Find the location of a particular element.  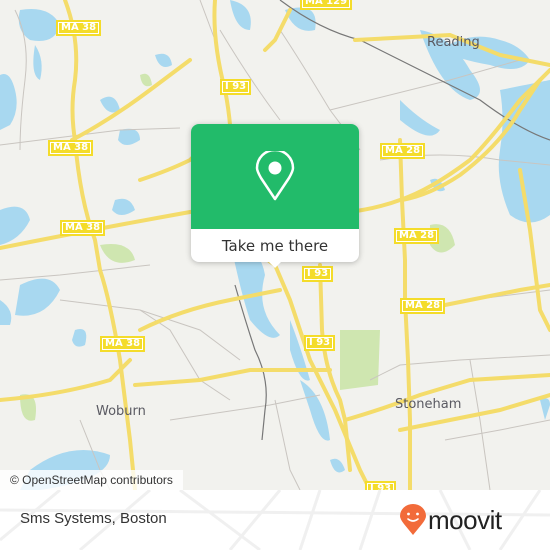

place-label-woburn: Woburn is located at coordinates (121, 411).